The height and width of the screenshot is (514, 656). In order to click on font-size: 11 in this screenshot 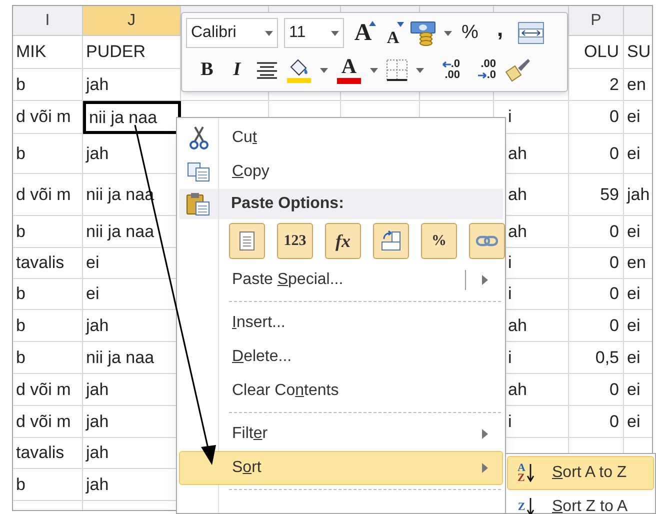, I will do `click(297, 33)`.